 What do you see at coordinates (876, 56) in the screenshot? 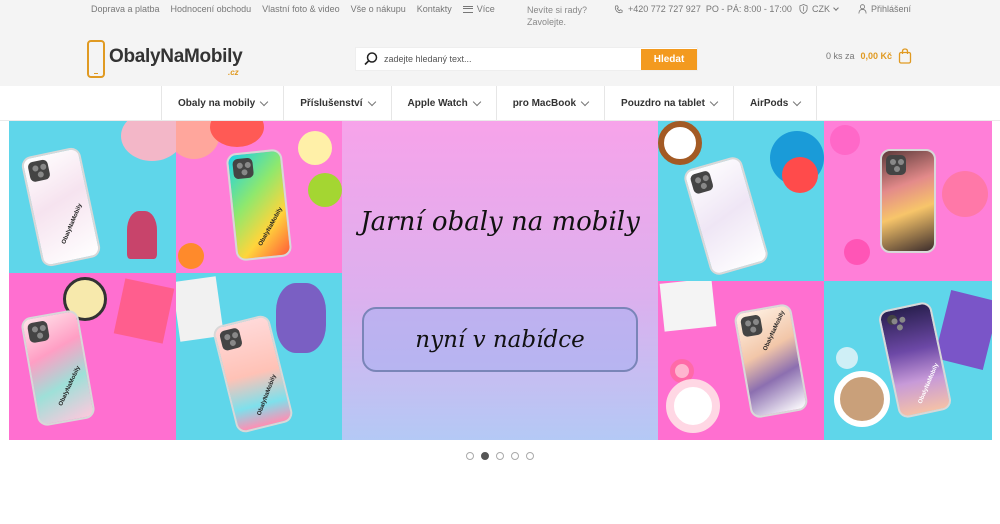
I see `cart-price: 0,00 Kč` at bounding box center [876, 56].